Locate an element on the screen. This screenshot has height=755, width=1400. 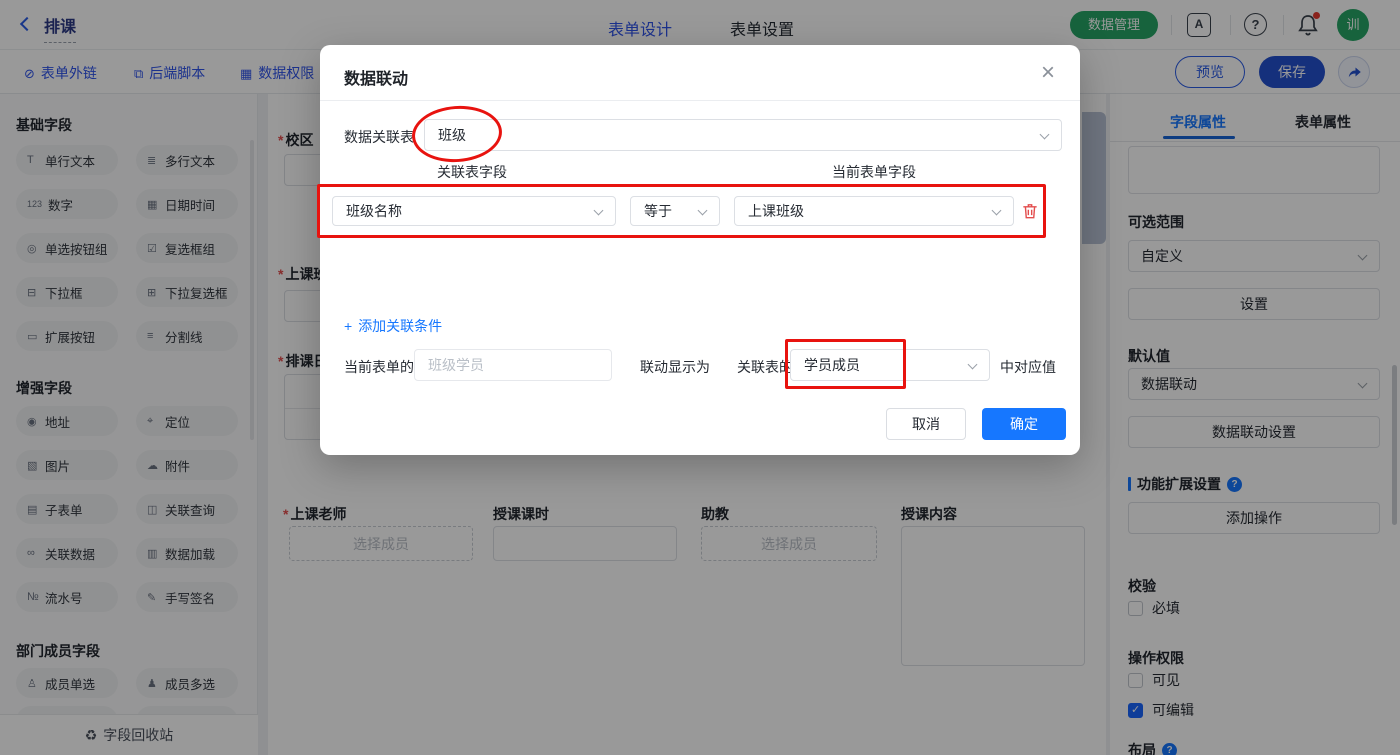
mapping-current-field-input: 班级学员 is located at coordinates (513, 365).